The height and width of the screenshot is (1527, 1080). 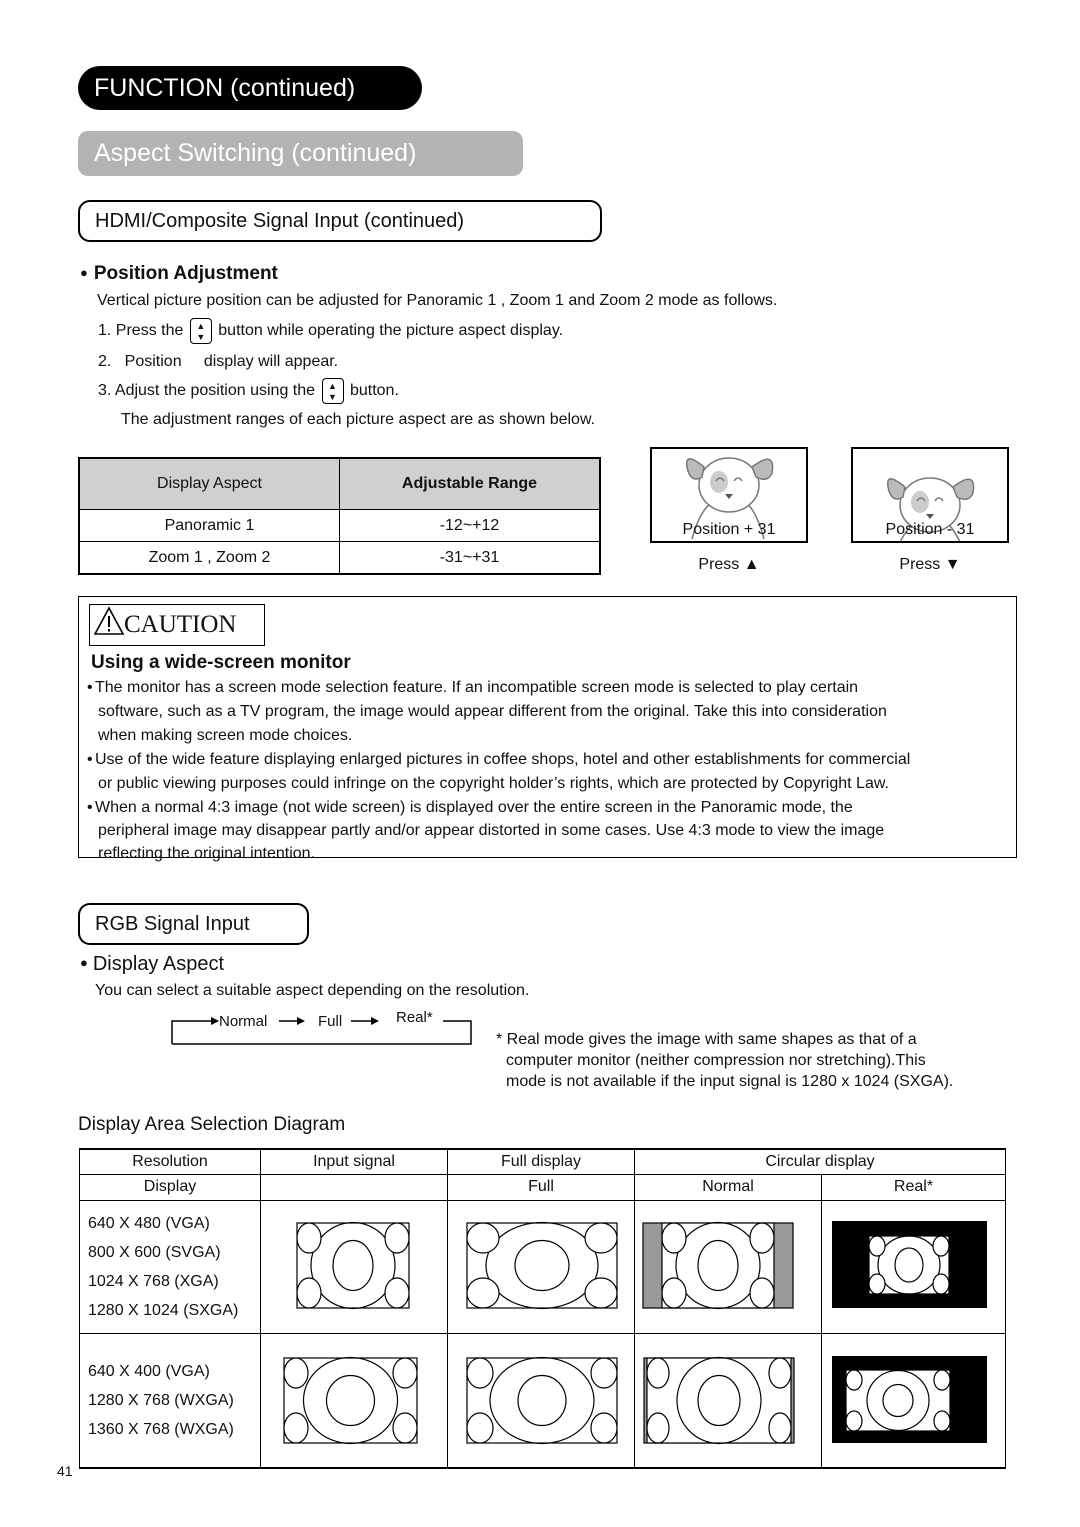 I want to click on flow-full: Full, so click(x=330, y=1021).